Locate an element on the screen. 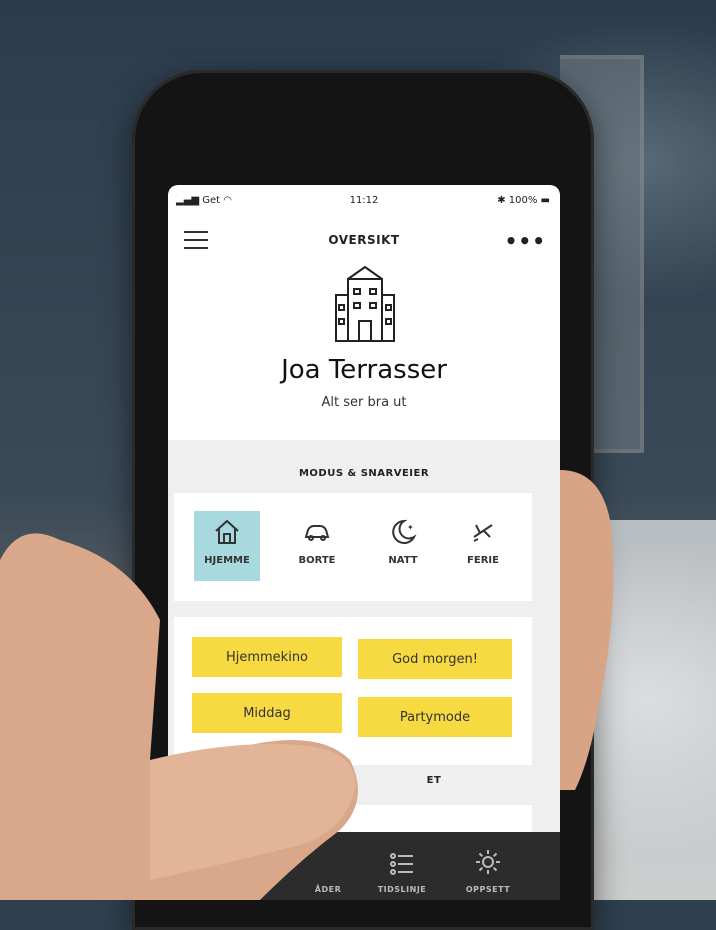 The image size is (716, 930). home-name: Joa Terrasser is located at coordinates (364, 370).